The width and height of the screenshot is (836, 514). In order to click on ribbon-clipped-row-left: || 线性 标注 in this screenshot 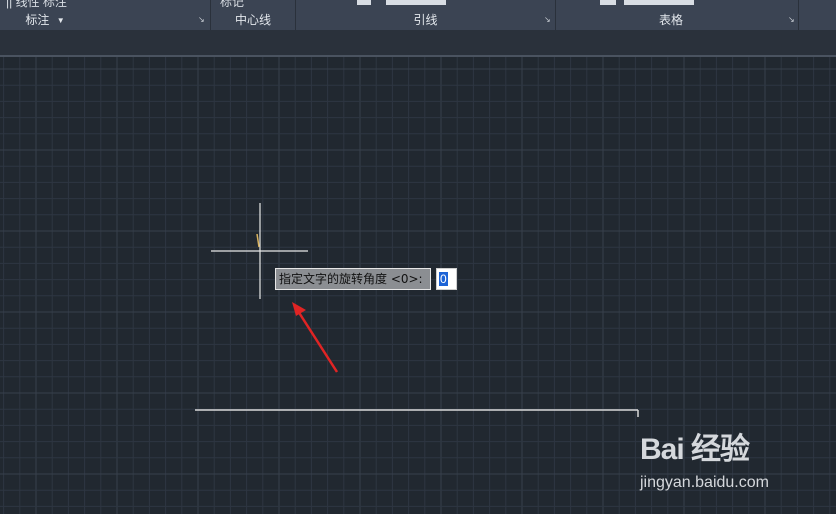, I will do `click(36, 4)`.